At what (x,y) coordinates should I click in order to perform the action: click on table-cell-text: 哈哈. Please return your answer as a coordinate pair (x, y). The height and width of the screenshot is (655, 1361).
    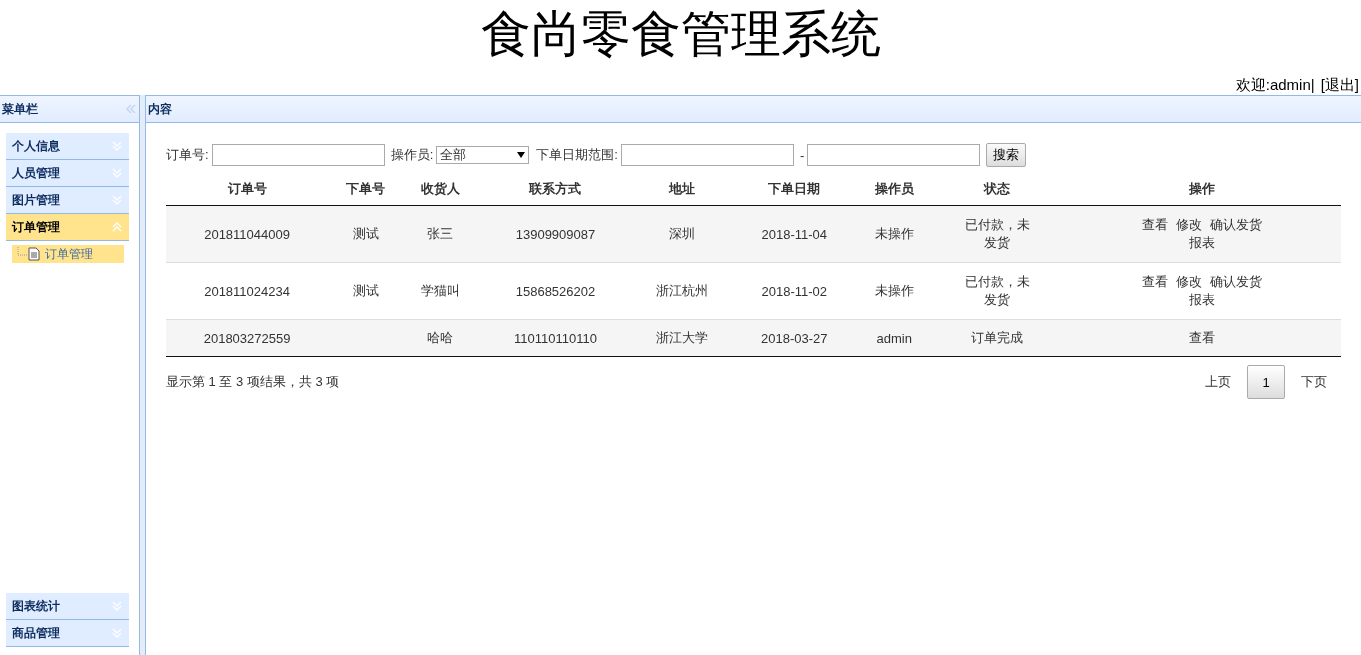
    Looking at the image, I should click on (440, 338).